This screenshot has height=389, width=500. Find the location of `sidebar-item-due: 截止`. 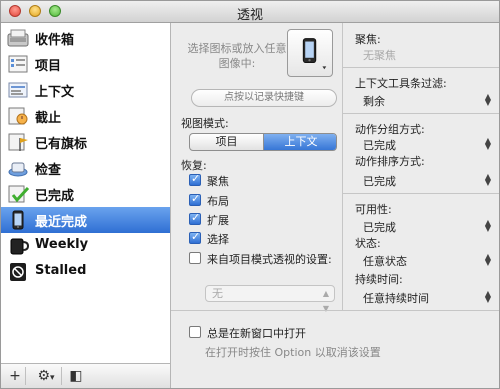

sidebar-item-due: 截止 is located at coordinates (85, 116).